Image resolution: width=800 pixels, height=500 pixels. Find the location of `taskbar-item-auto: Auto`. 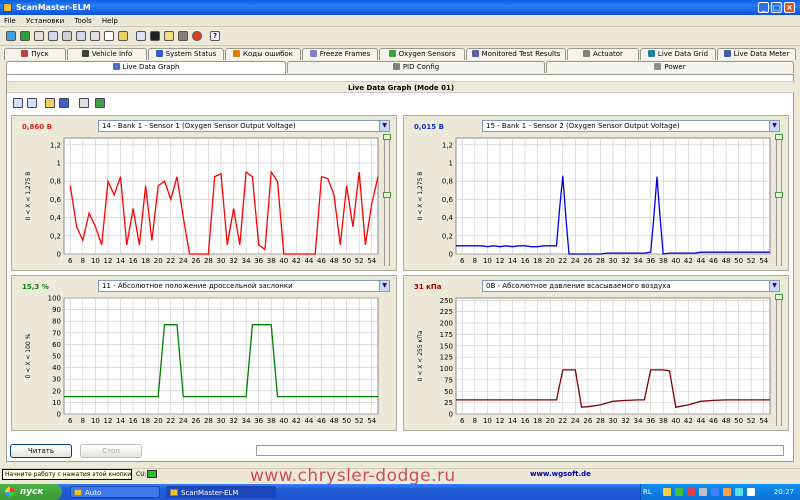

taskbar-item-auto: Auto is located at coordinates (115, 492).